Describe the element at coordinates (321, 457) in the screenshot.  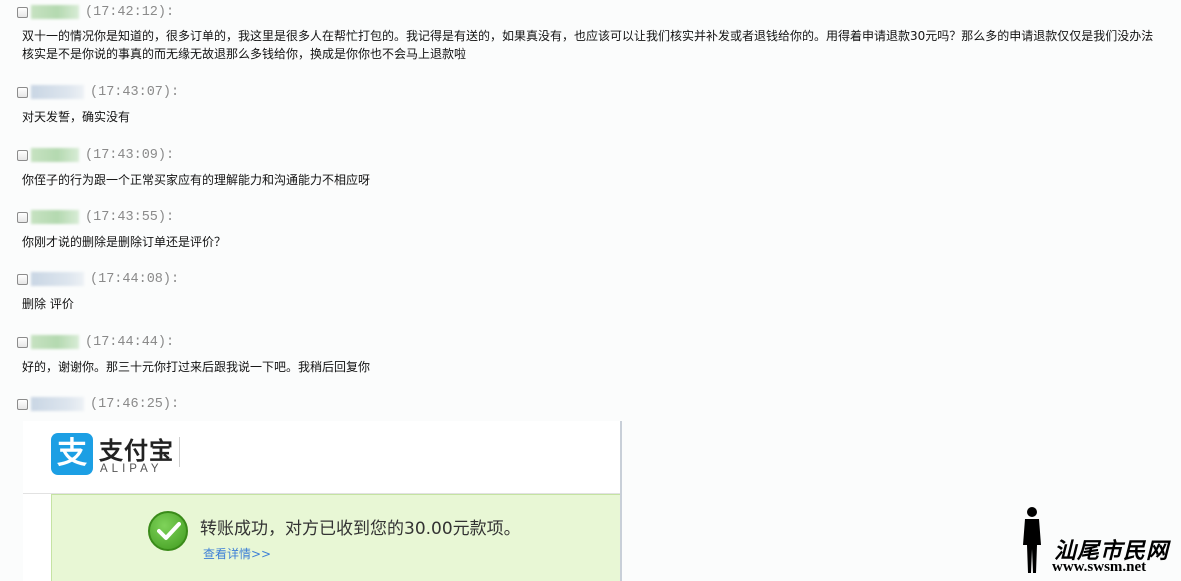
I see `alipay-header: 支 支付宝 ALIPAY` at that location.